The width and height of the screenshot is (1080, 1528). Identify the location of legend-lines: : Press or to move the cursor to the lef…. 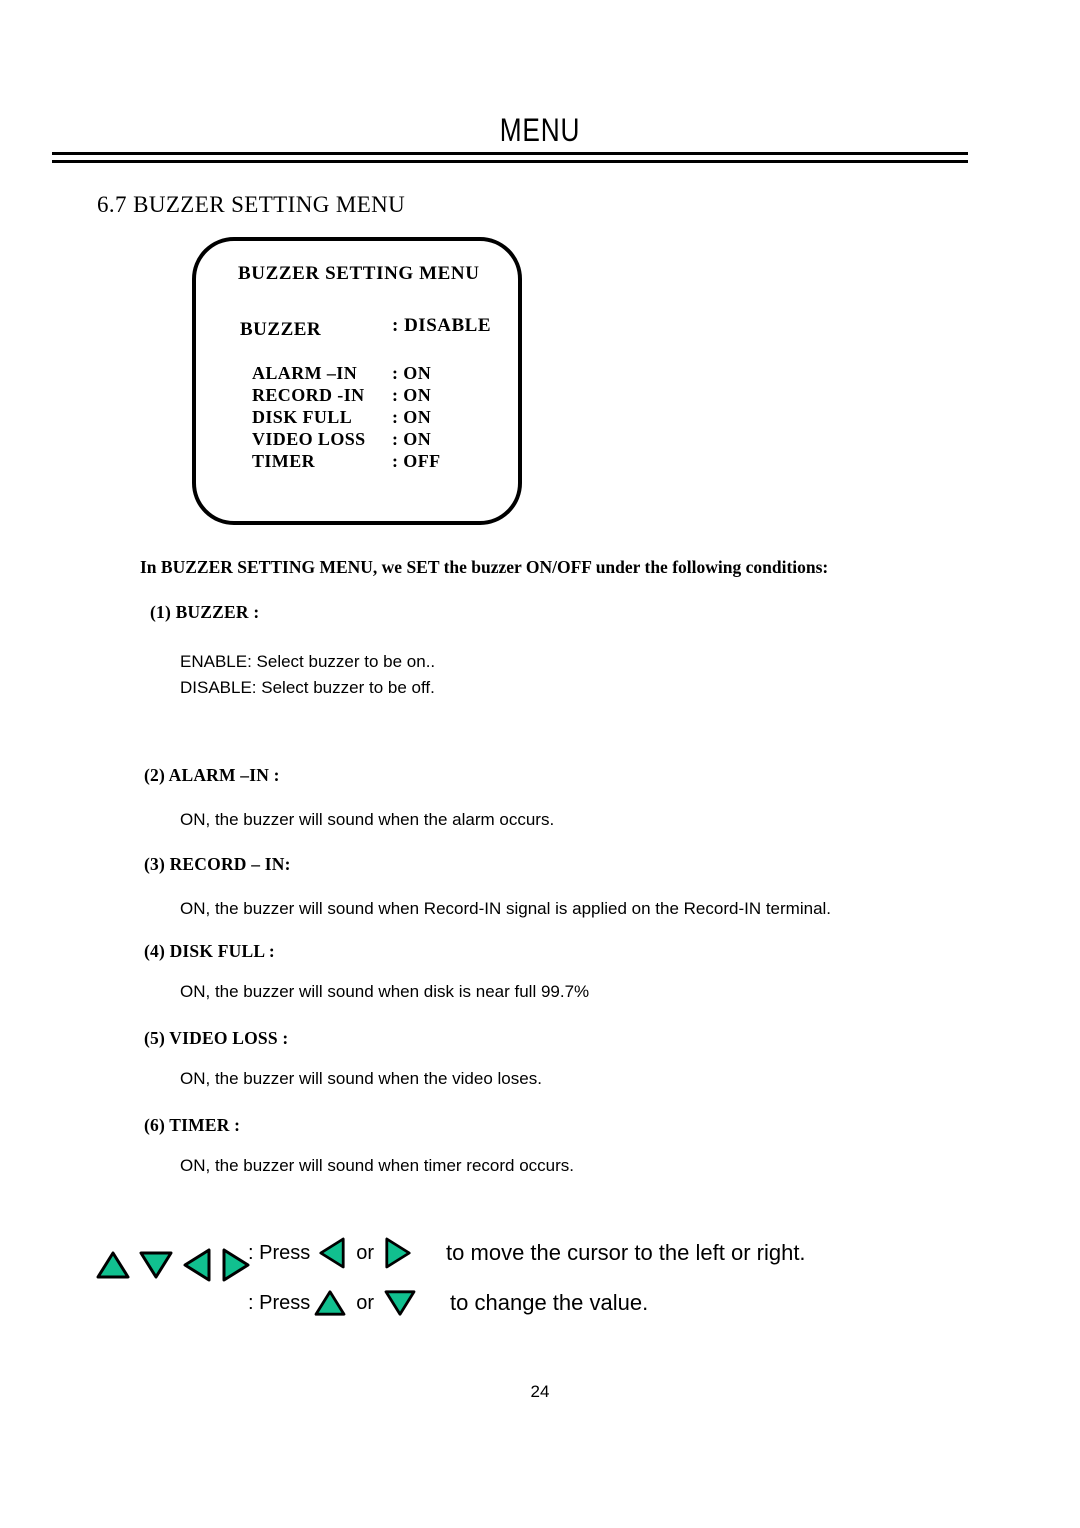
(527, 1278).